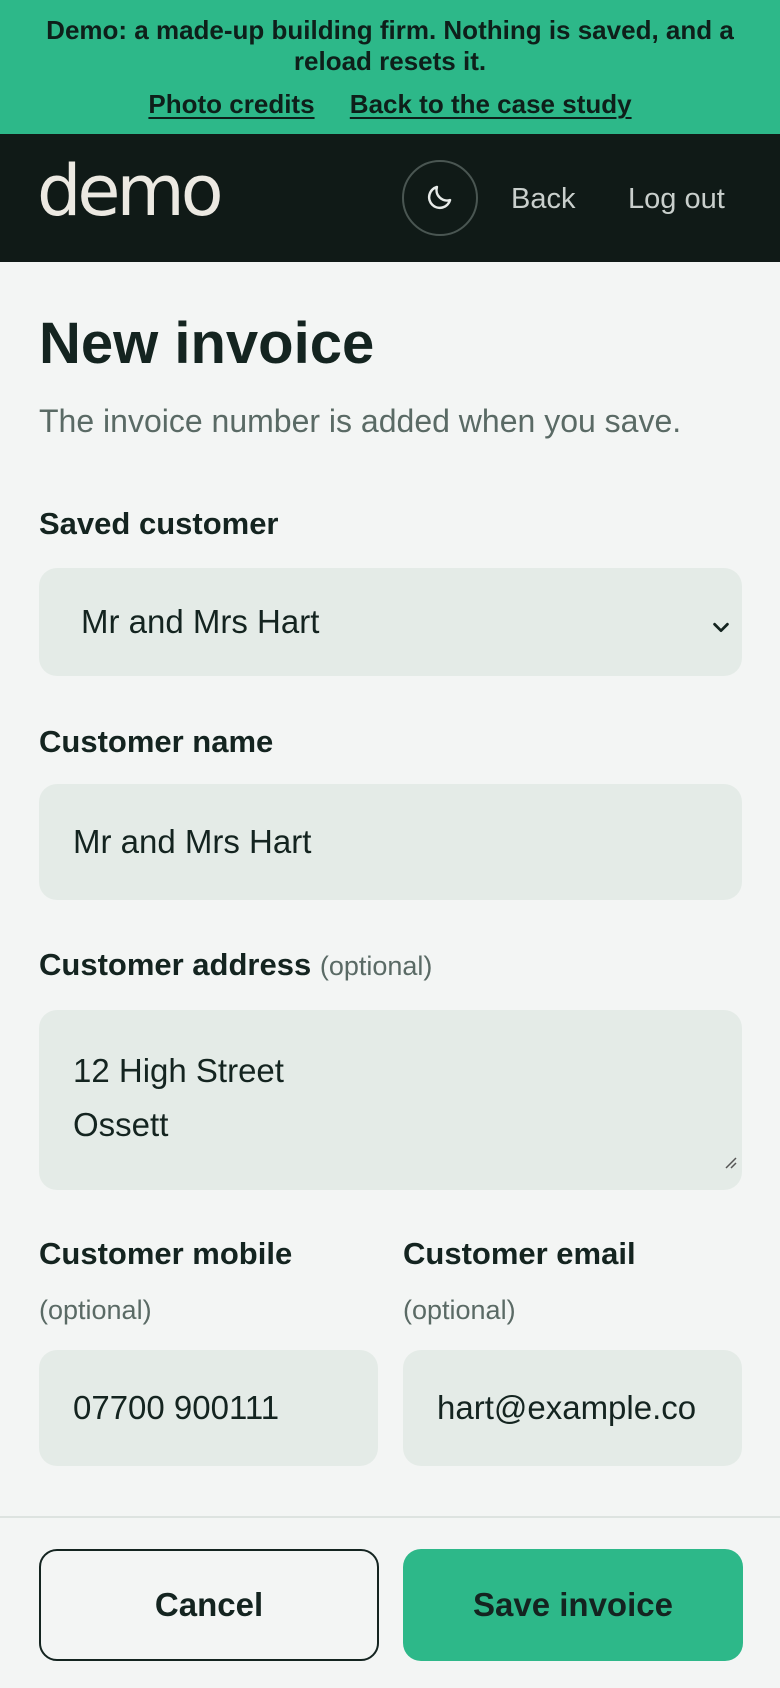  Describe the element at coordinates (573, 1605) in the screenshot. I see `save-invoice-button: Save invoice` at that location.